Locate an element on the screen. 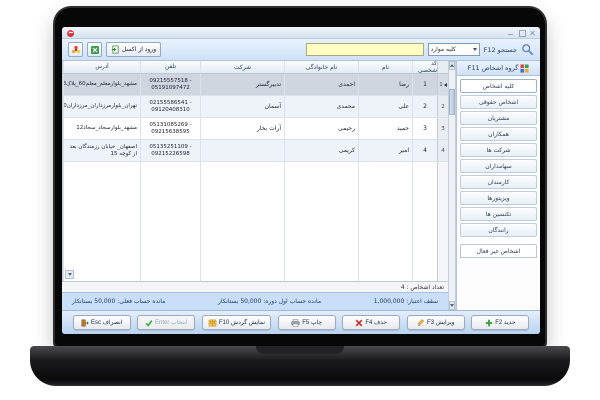  sidebar-item-all-persons: کلیه اشخاص is located at coordinates (498, 86).